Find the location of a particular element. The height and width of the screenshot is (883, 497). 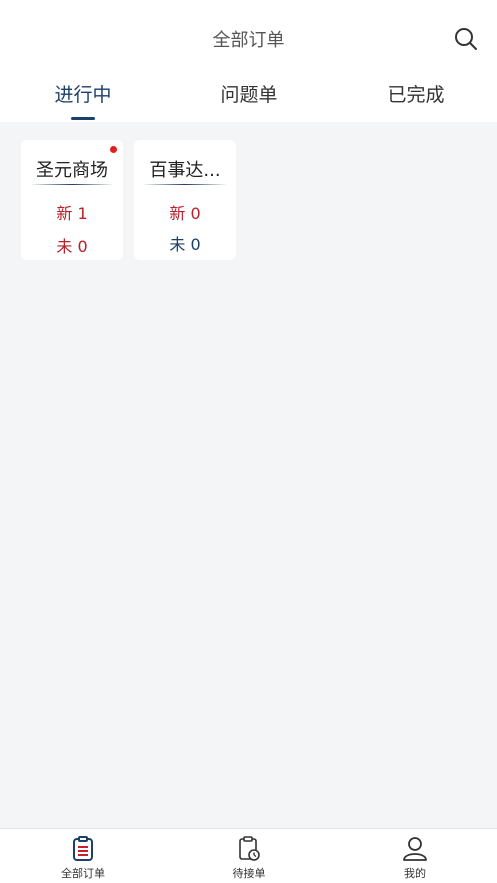

unread-dot is located at coordinates (113, 149).